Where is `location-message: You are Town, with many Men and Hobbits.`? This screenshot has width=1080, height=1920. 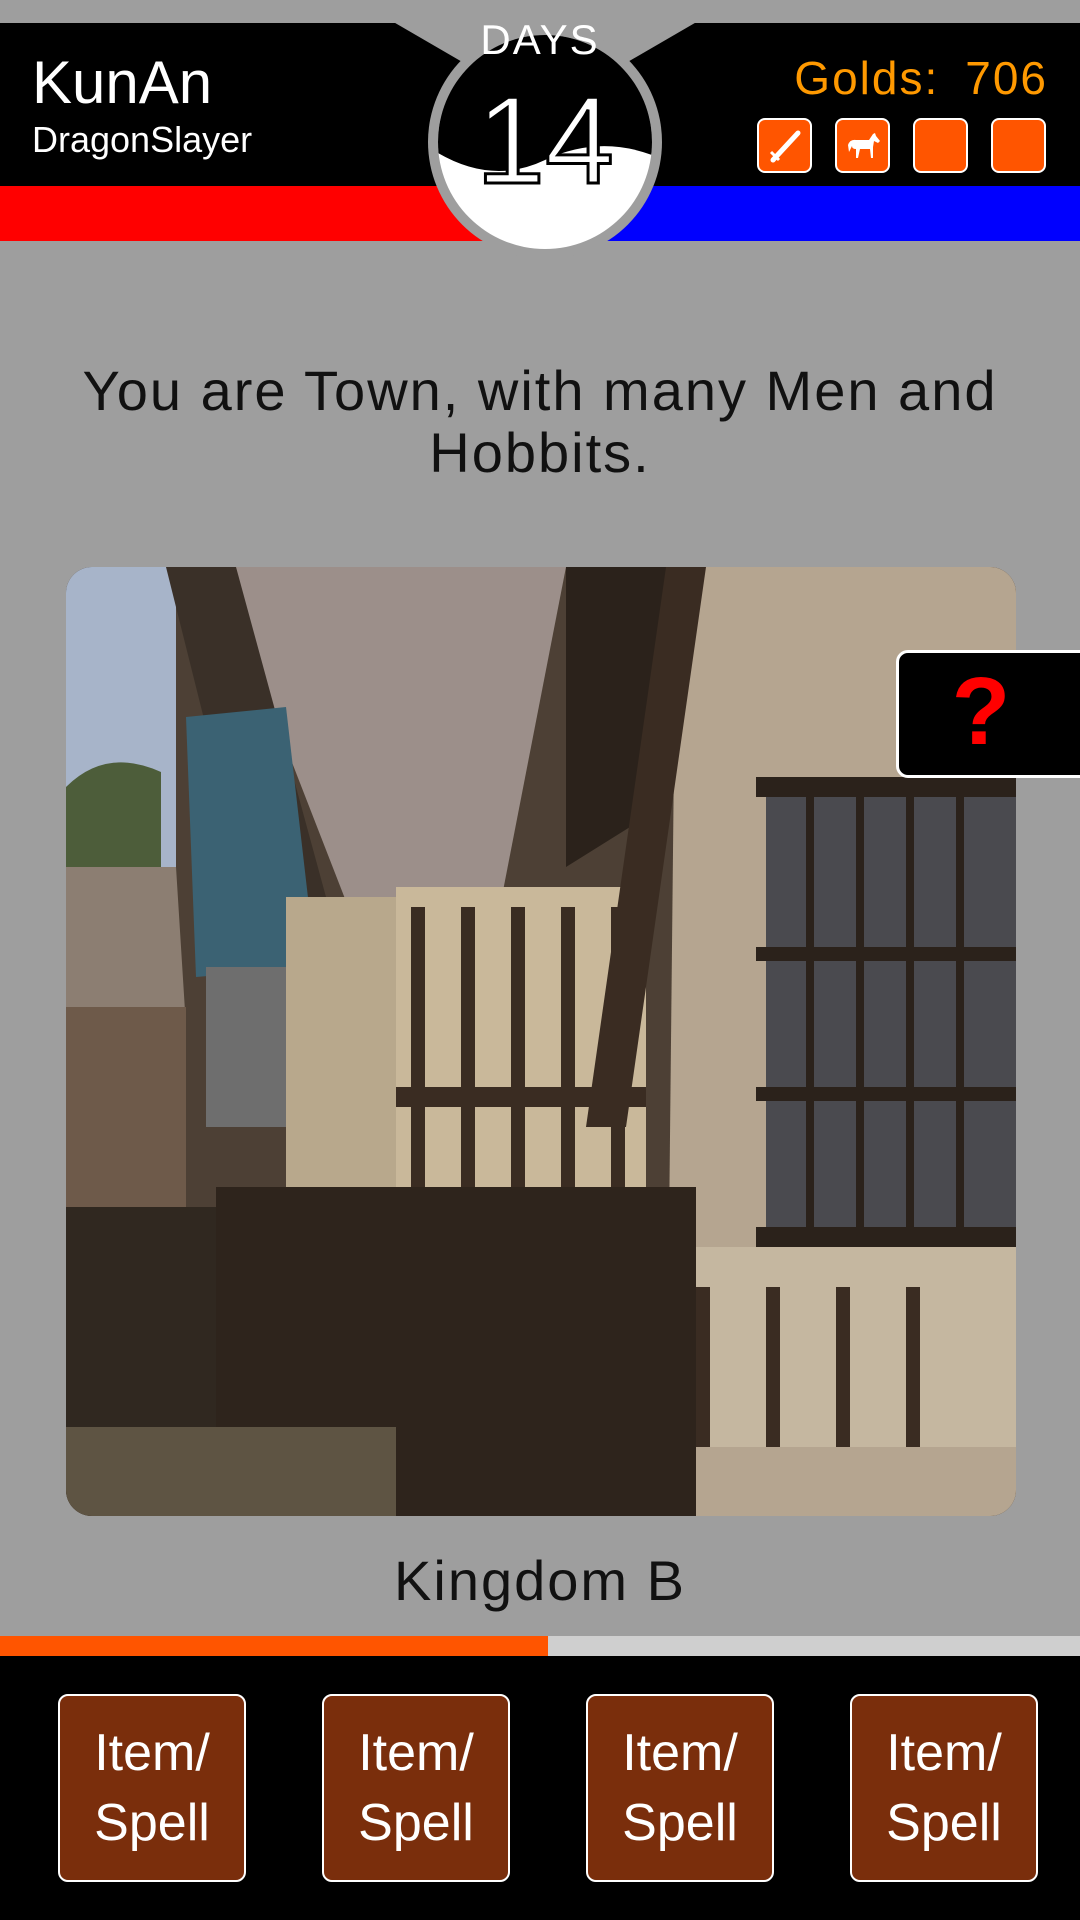 location-message: You are Town, with many Men and Hobbits. is located at coordinates (540, 421).